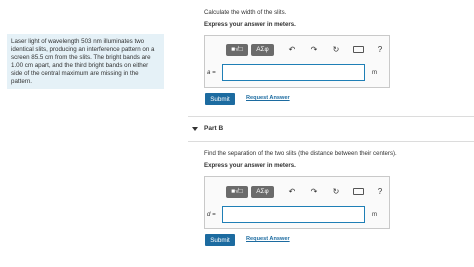  What do you see at coordinates (250, 24) in the screenshot?
I see `part-a-instruction: Express your answer in meters.` at bounding box center [250, 24].